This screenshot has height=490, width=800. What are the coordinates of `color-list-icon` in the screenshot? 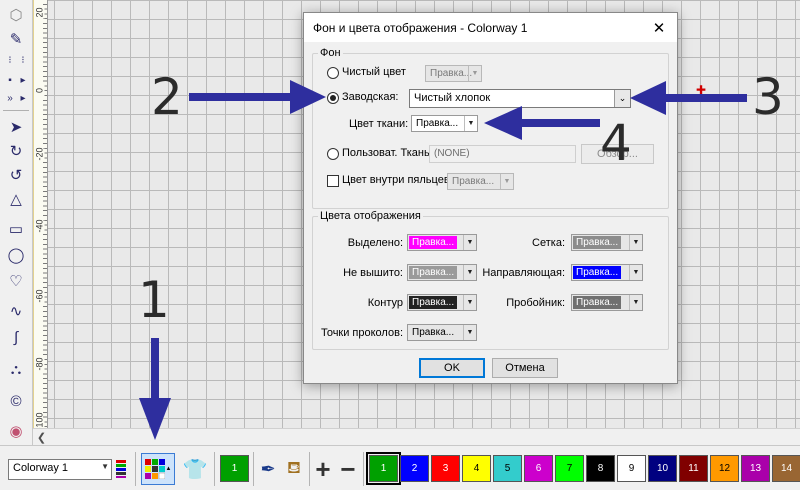 It's located at (121, 469).